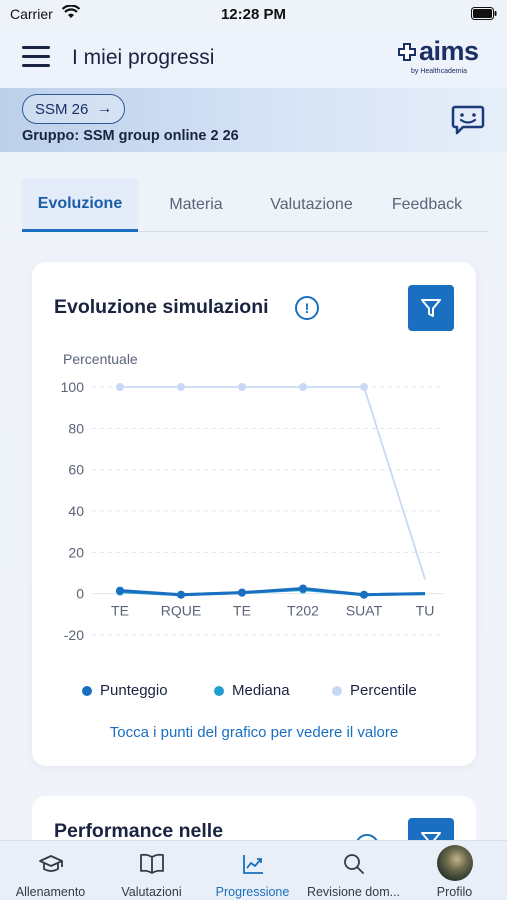  Describe the element at coordinates (307, 308) in the screenshot. I see `info-icon: !` at that location.